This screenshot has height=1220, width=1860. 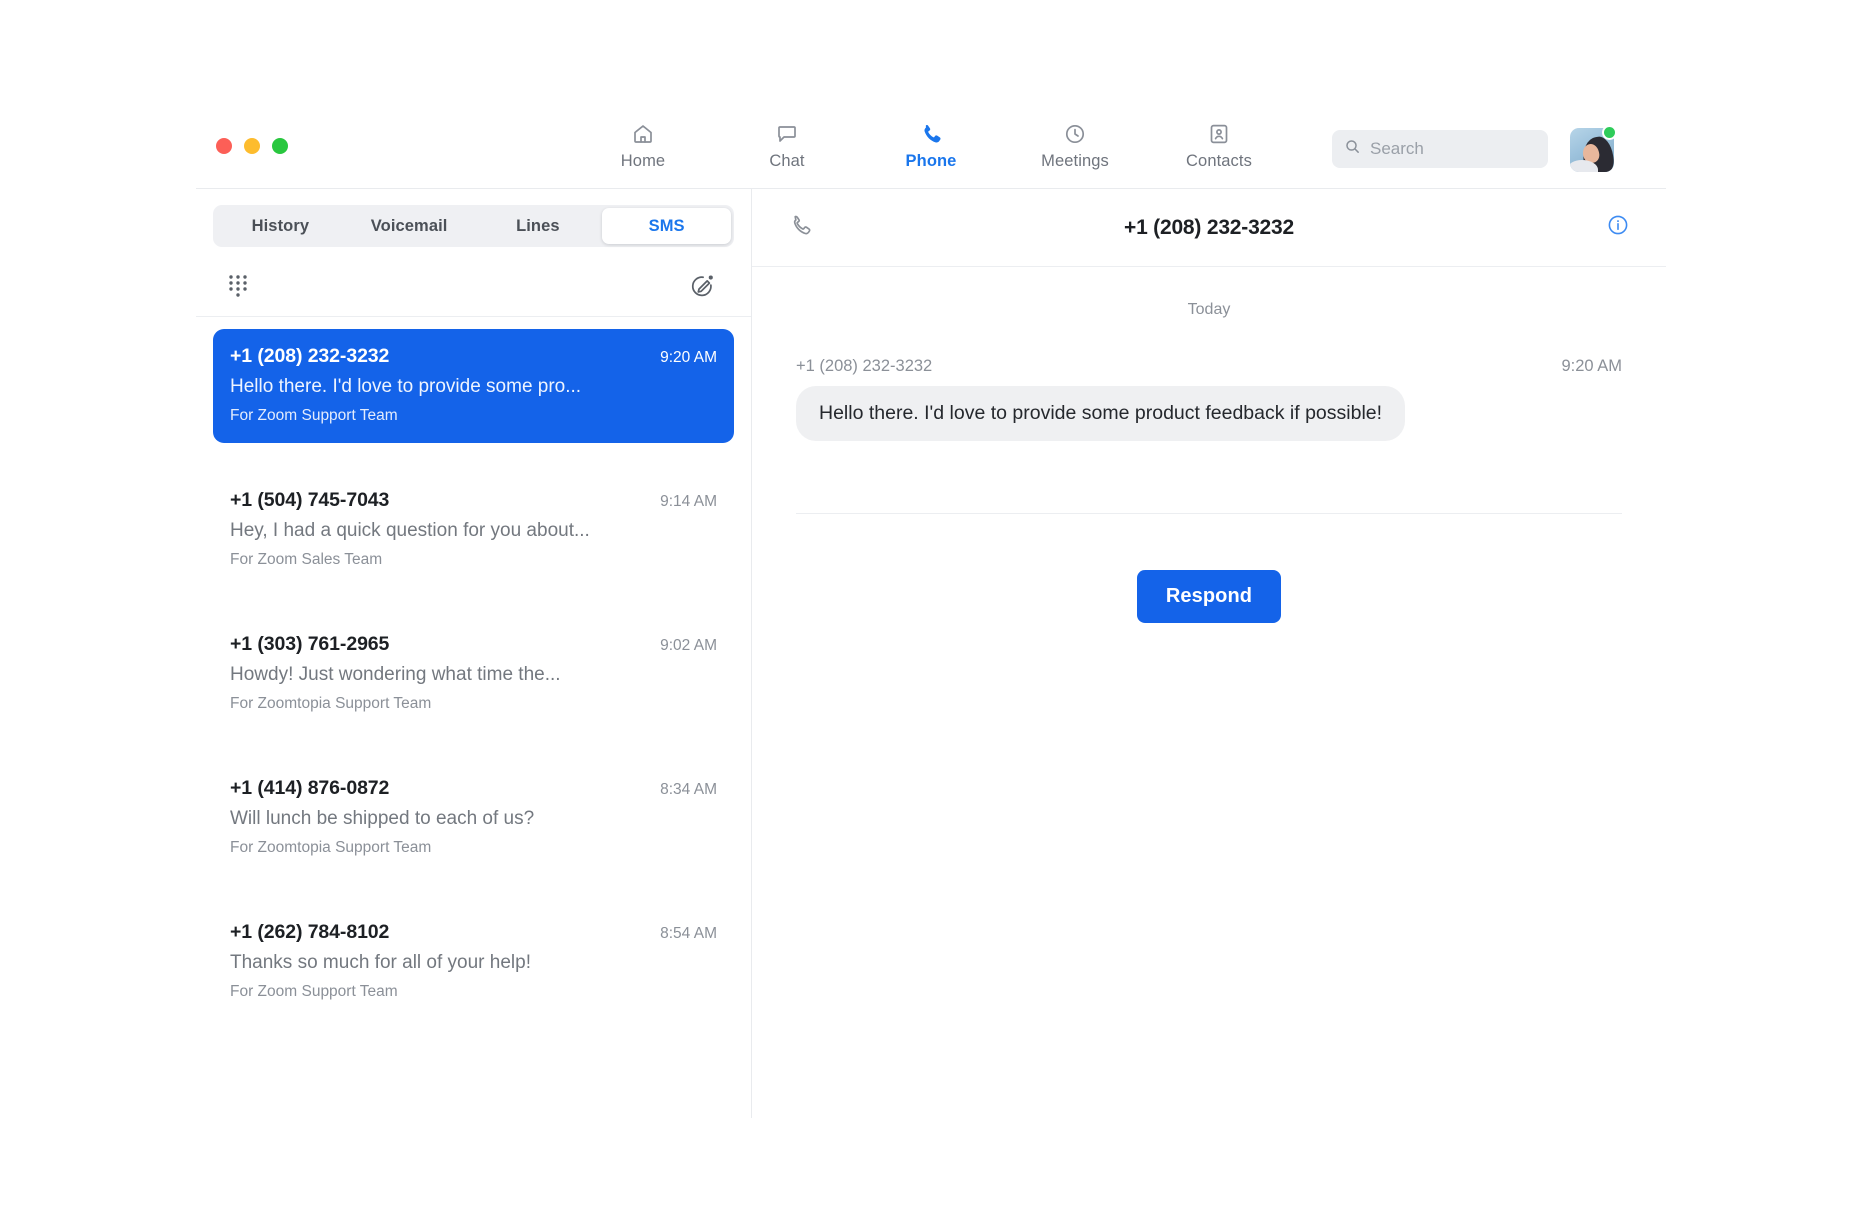 What do you see at coordinates (1453, 149) in the screenshot?
I see `search-input` at bounding box center [1453, 149].